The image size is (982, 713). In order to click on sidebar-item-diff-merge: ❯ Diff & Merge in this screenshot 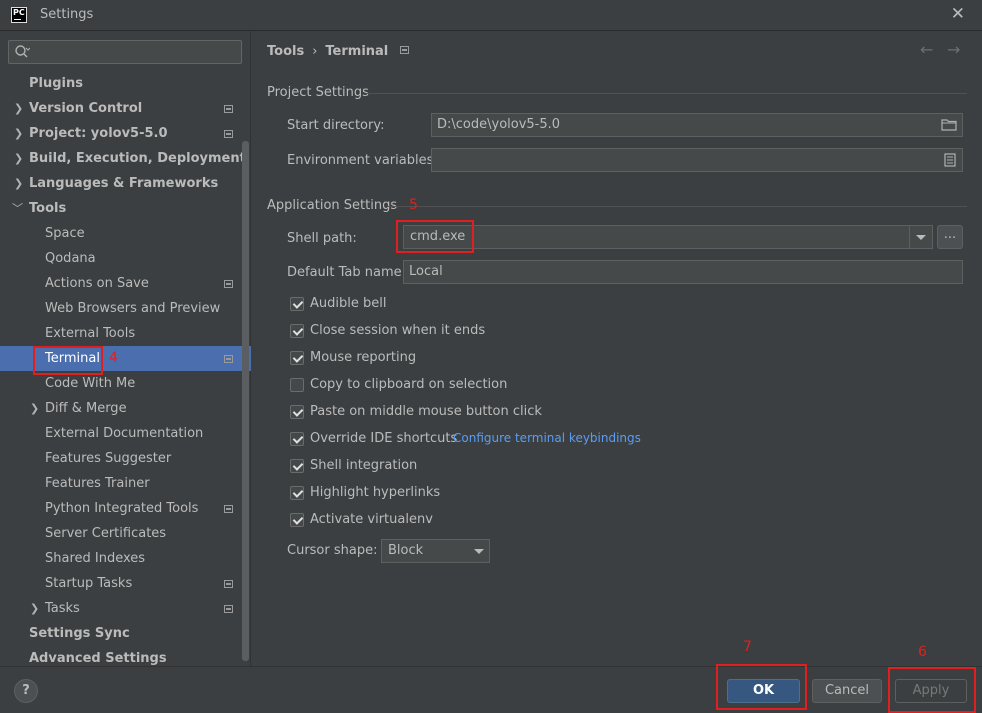, I will do `click(125, 408)`.